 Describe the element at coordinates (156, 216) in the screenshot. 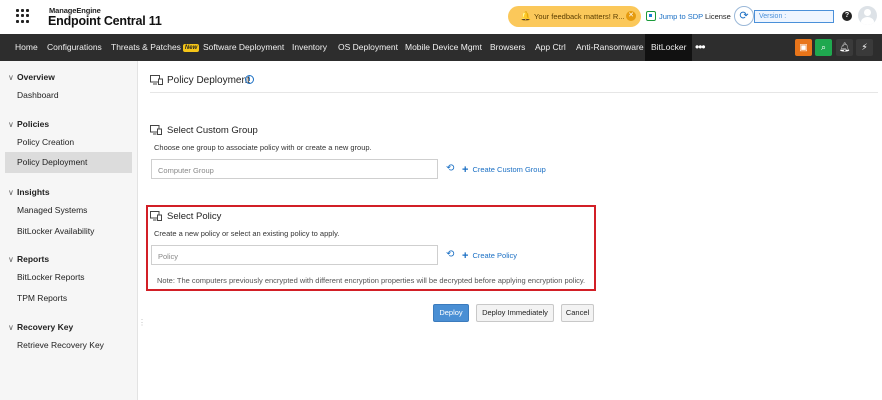

I see `policy-monitor-icon` at that location.